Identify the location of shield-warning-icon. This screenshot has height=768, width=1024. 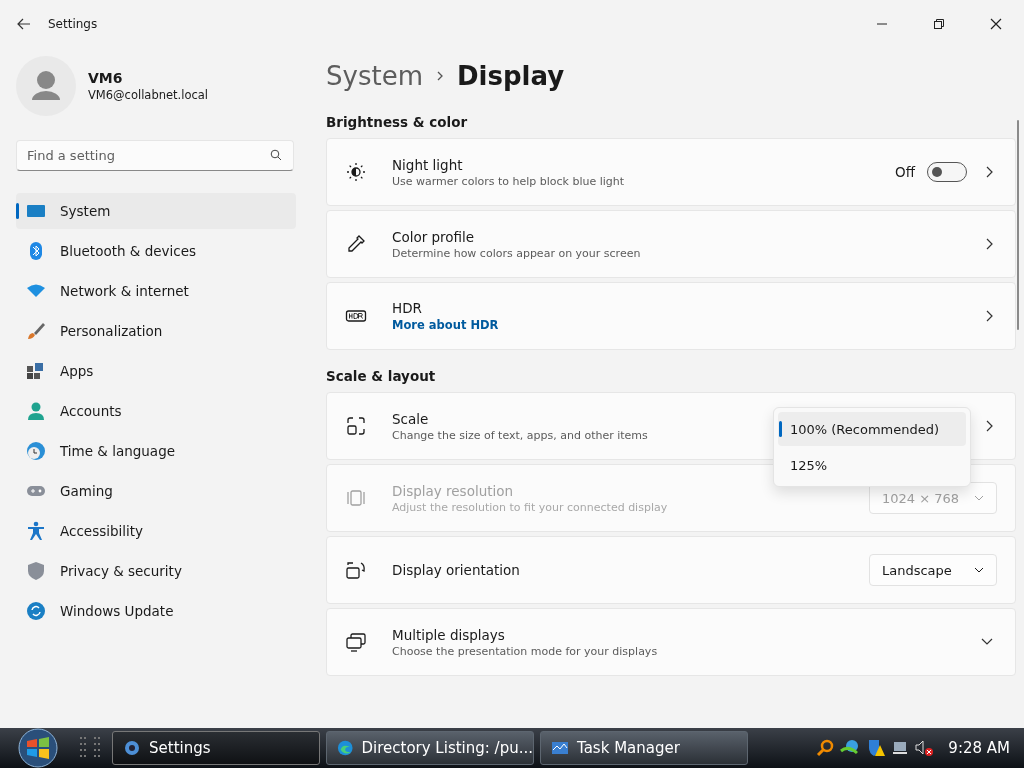
(876, 748).